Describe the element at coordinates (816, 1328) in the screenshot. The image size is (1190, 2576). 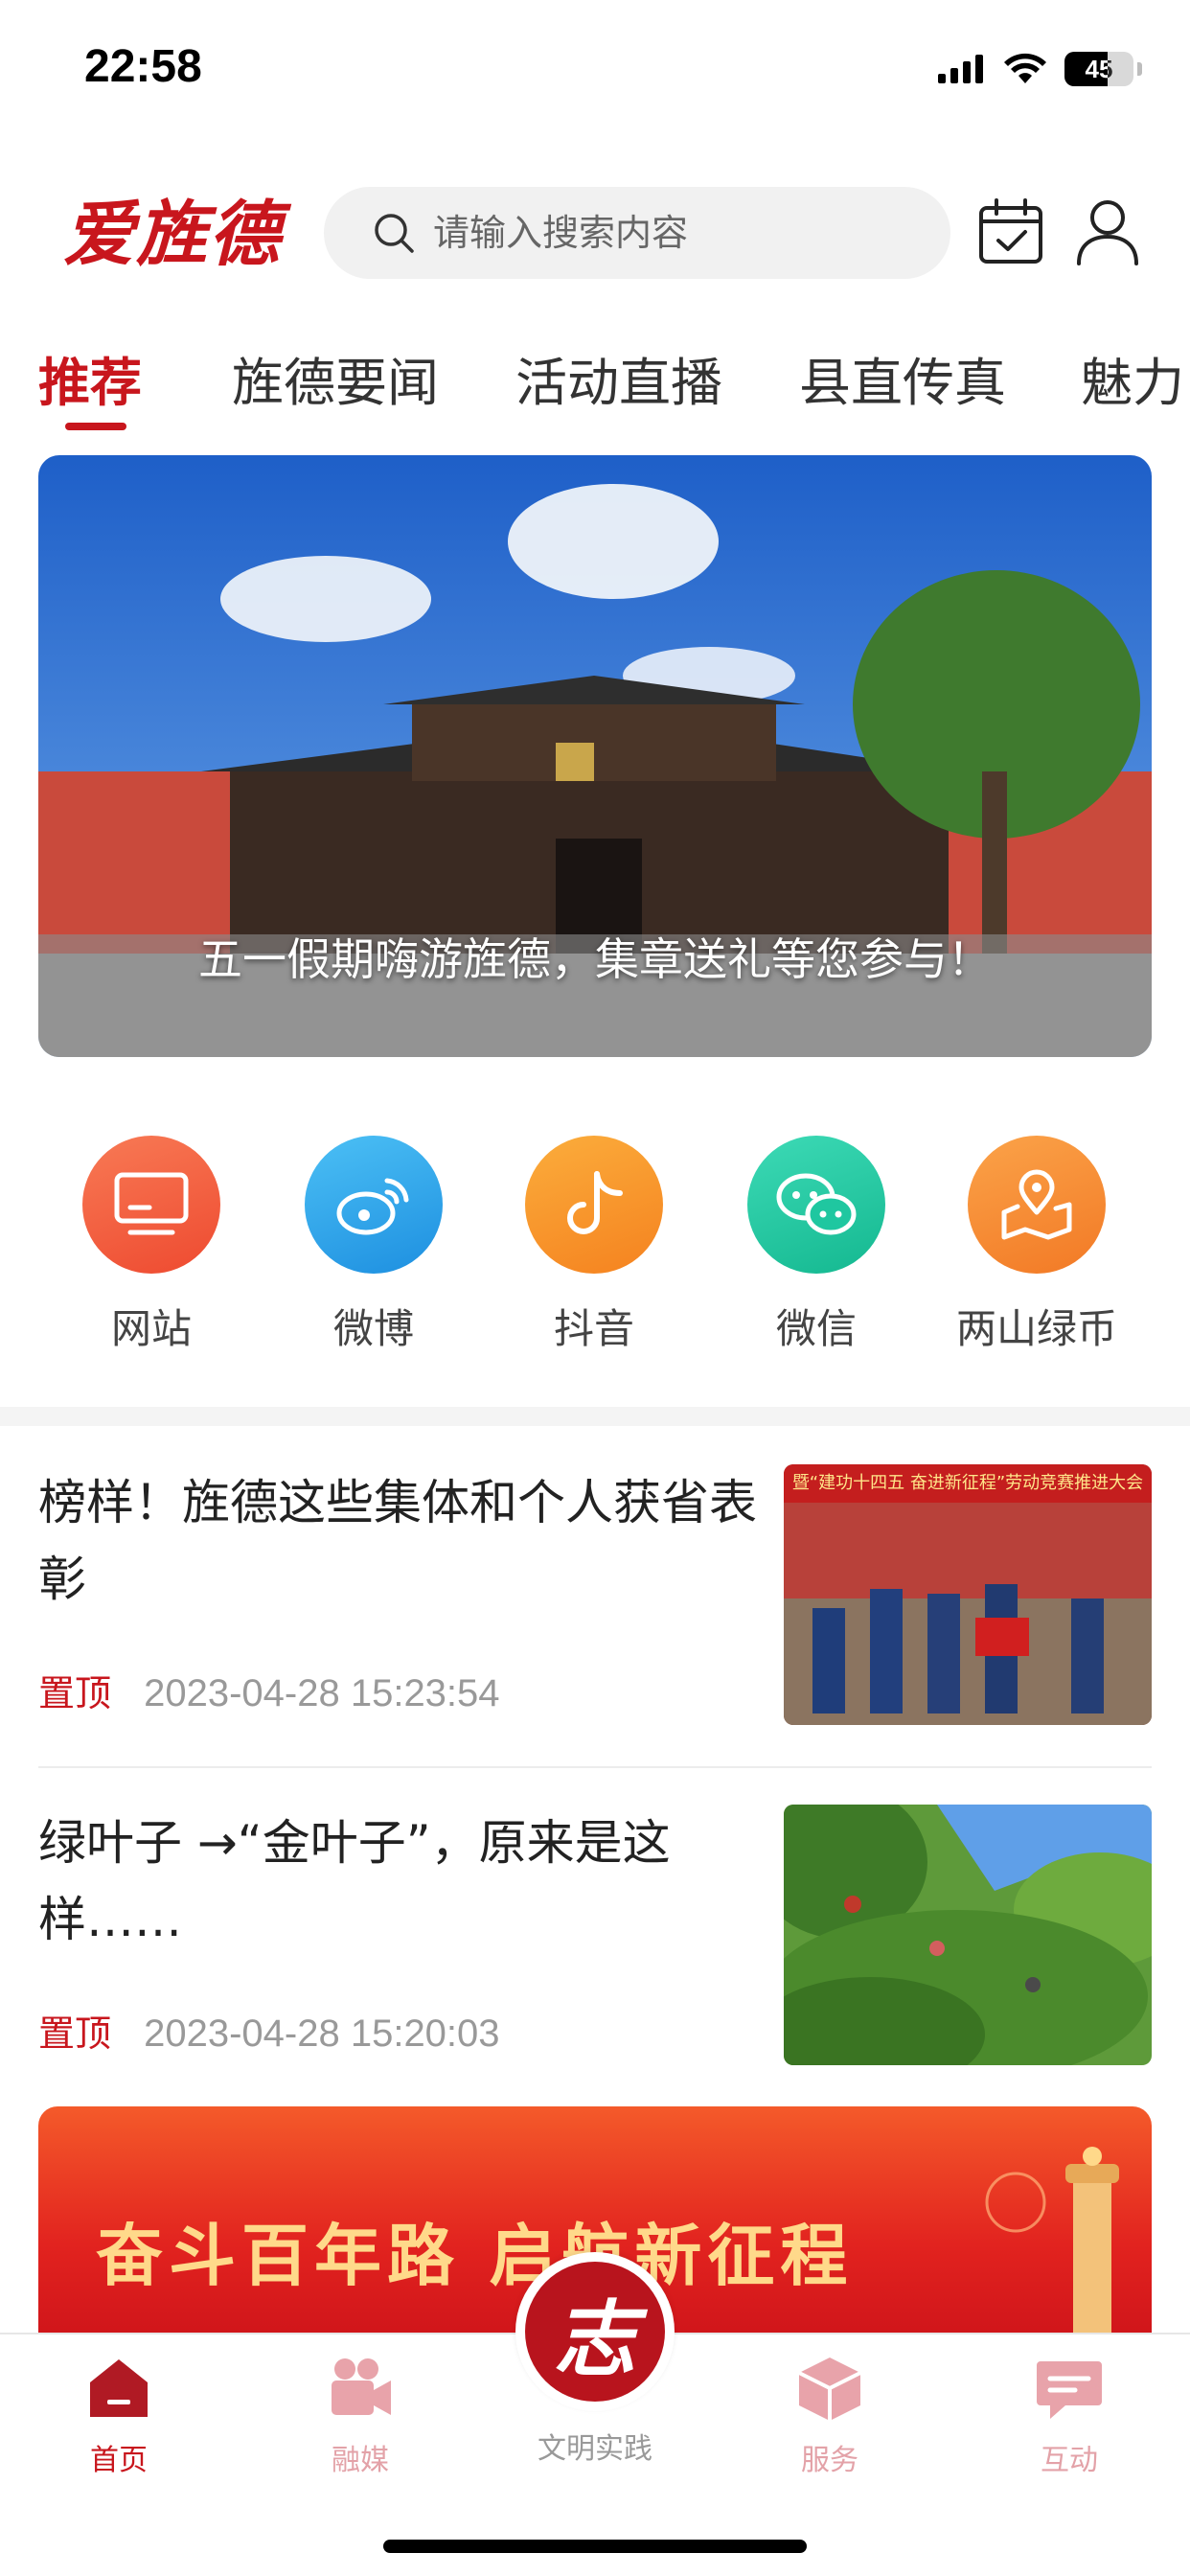
I see `quick-link-label: 微信` at that location.